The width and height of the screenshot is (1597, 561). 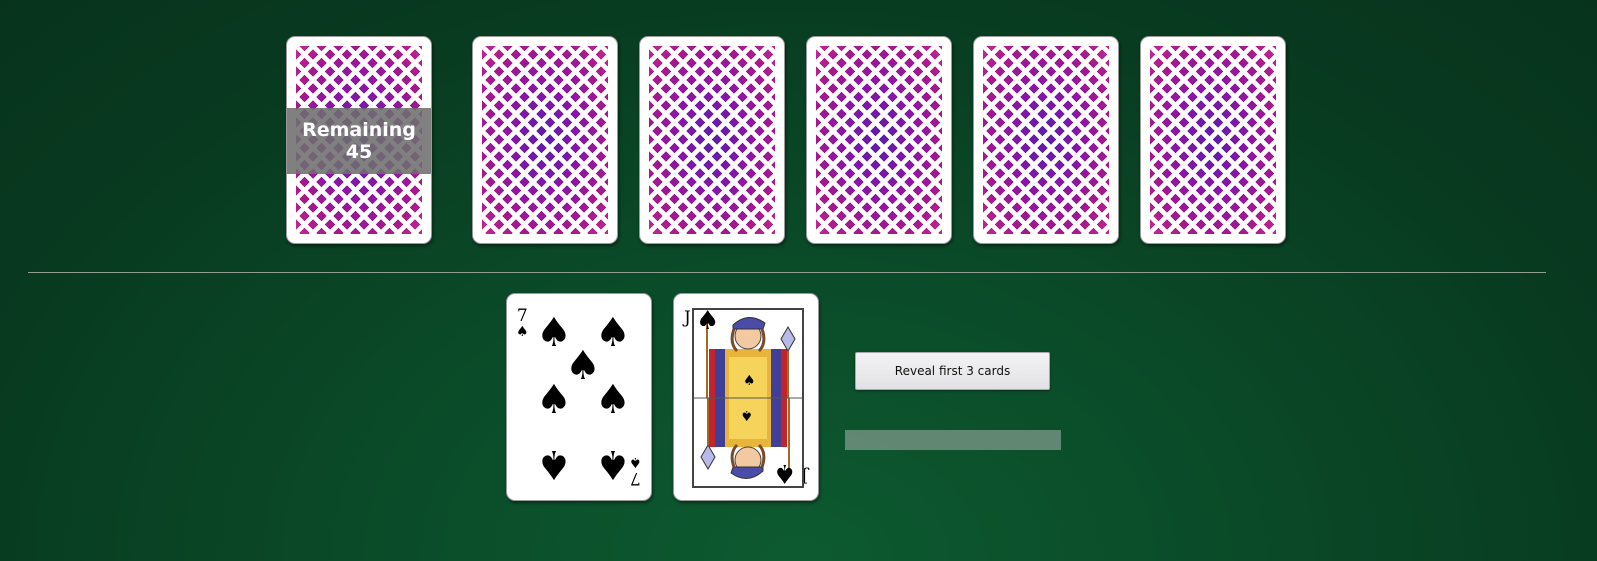 What do you see at coordinates (522, 323) in the screenshot?
I see `card-corner-top: 7 ♠` at bounding box center [522, 323].